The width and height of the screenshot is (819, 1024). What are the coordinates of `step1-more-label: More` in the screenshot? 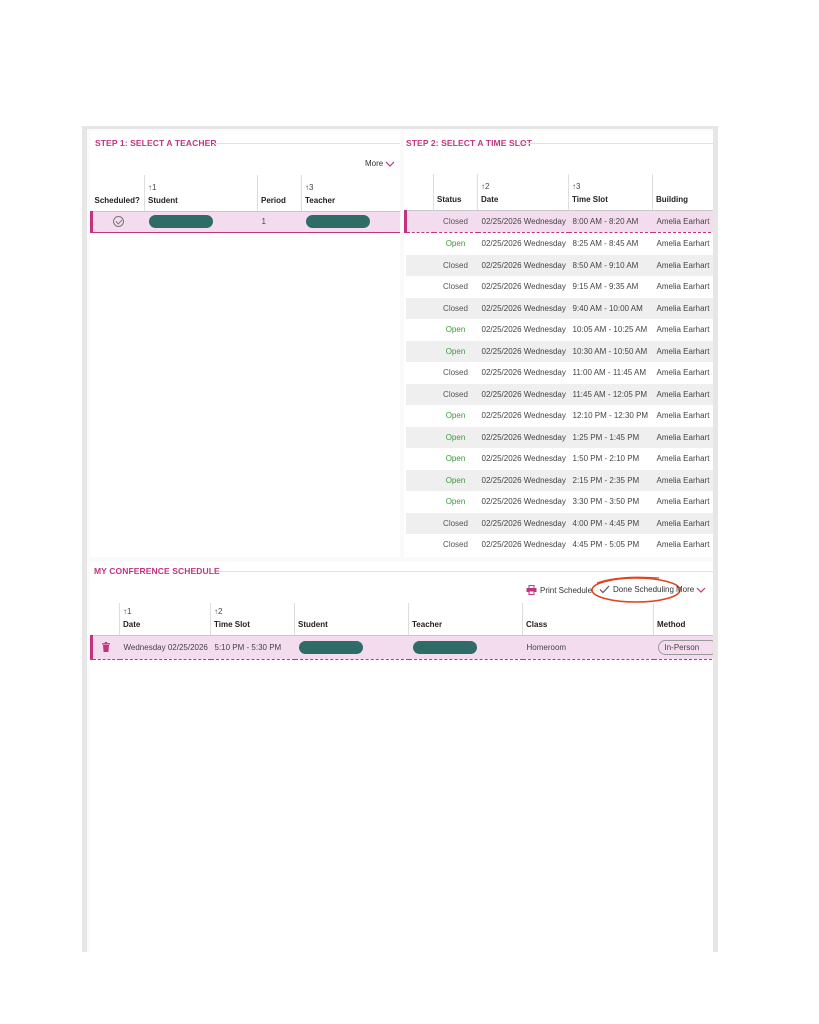 It's located at (374, 163).